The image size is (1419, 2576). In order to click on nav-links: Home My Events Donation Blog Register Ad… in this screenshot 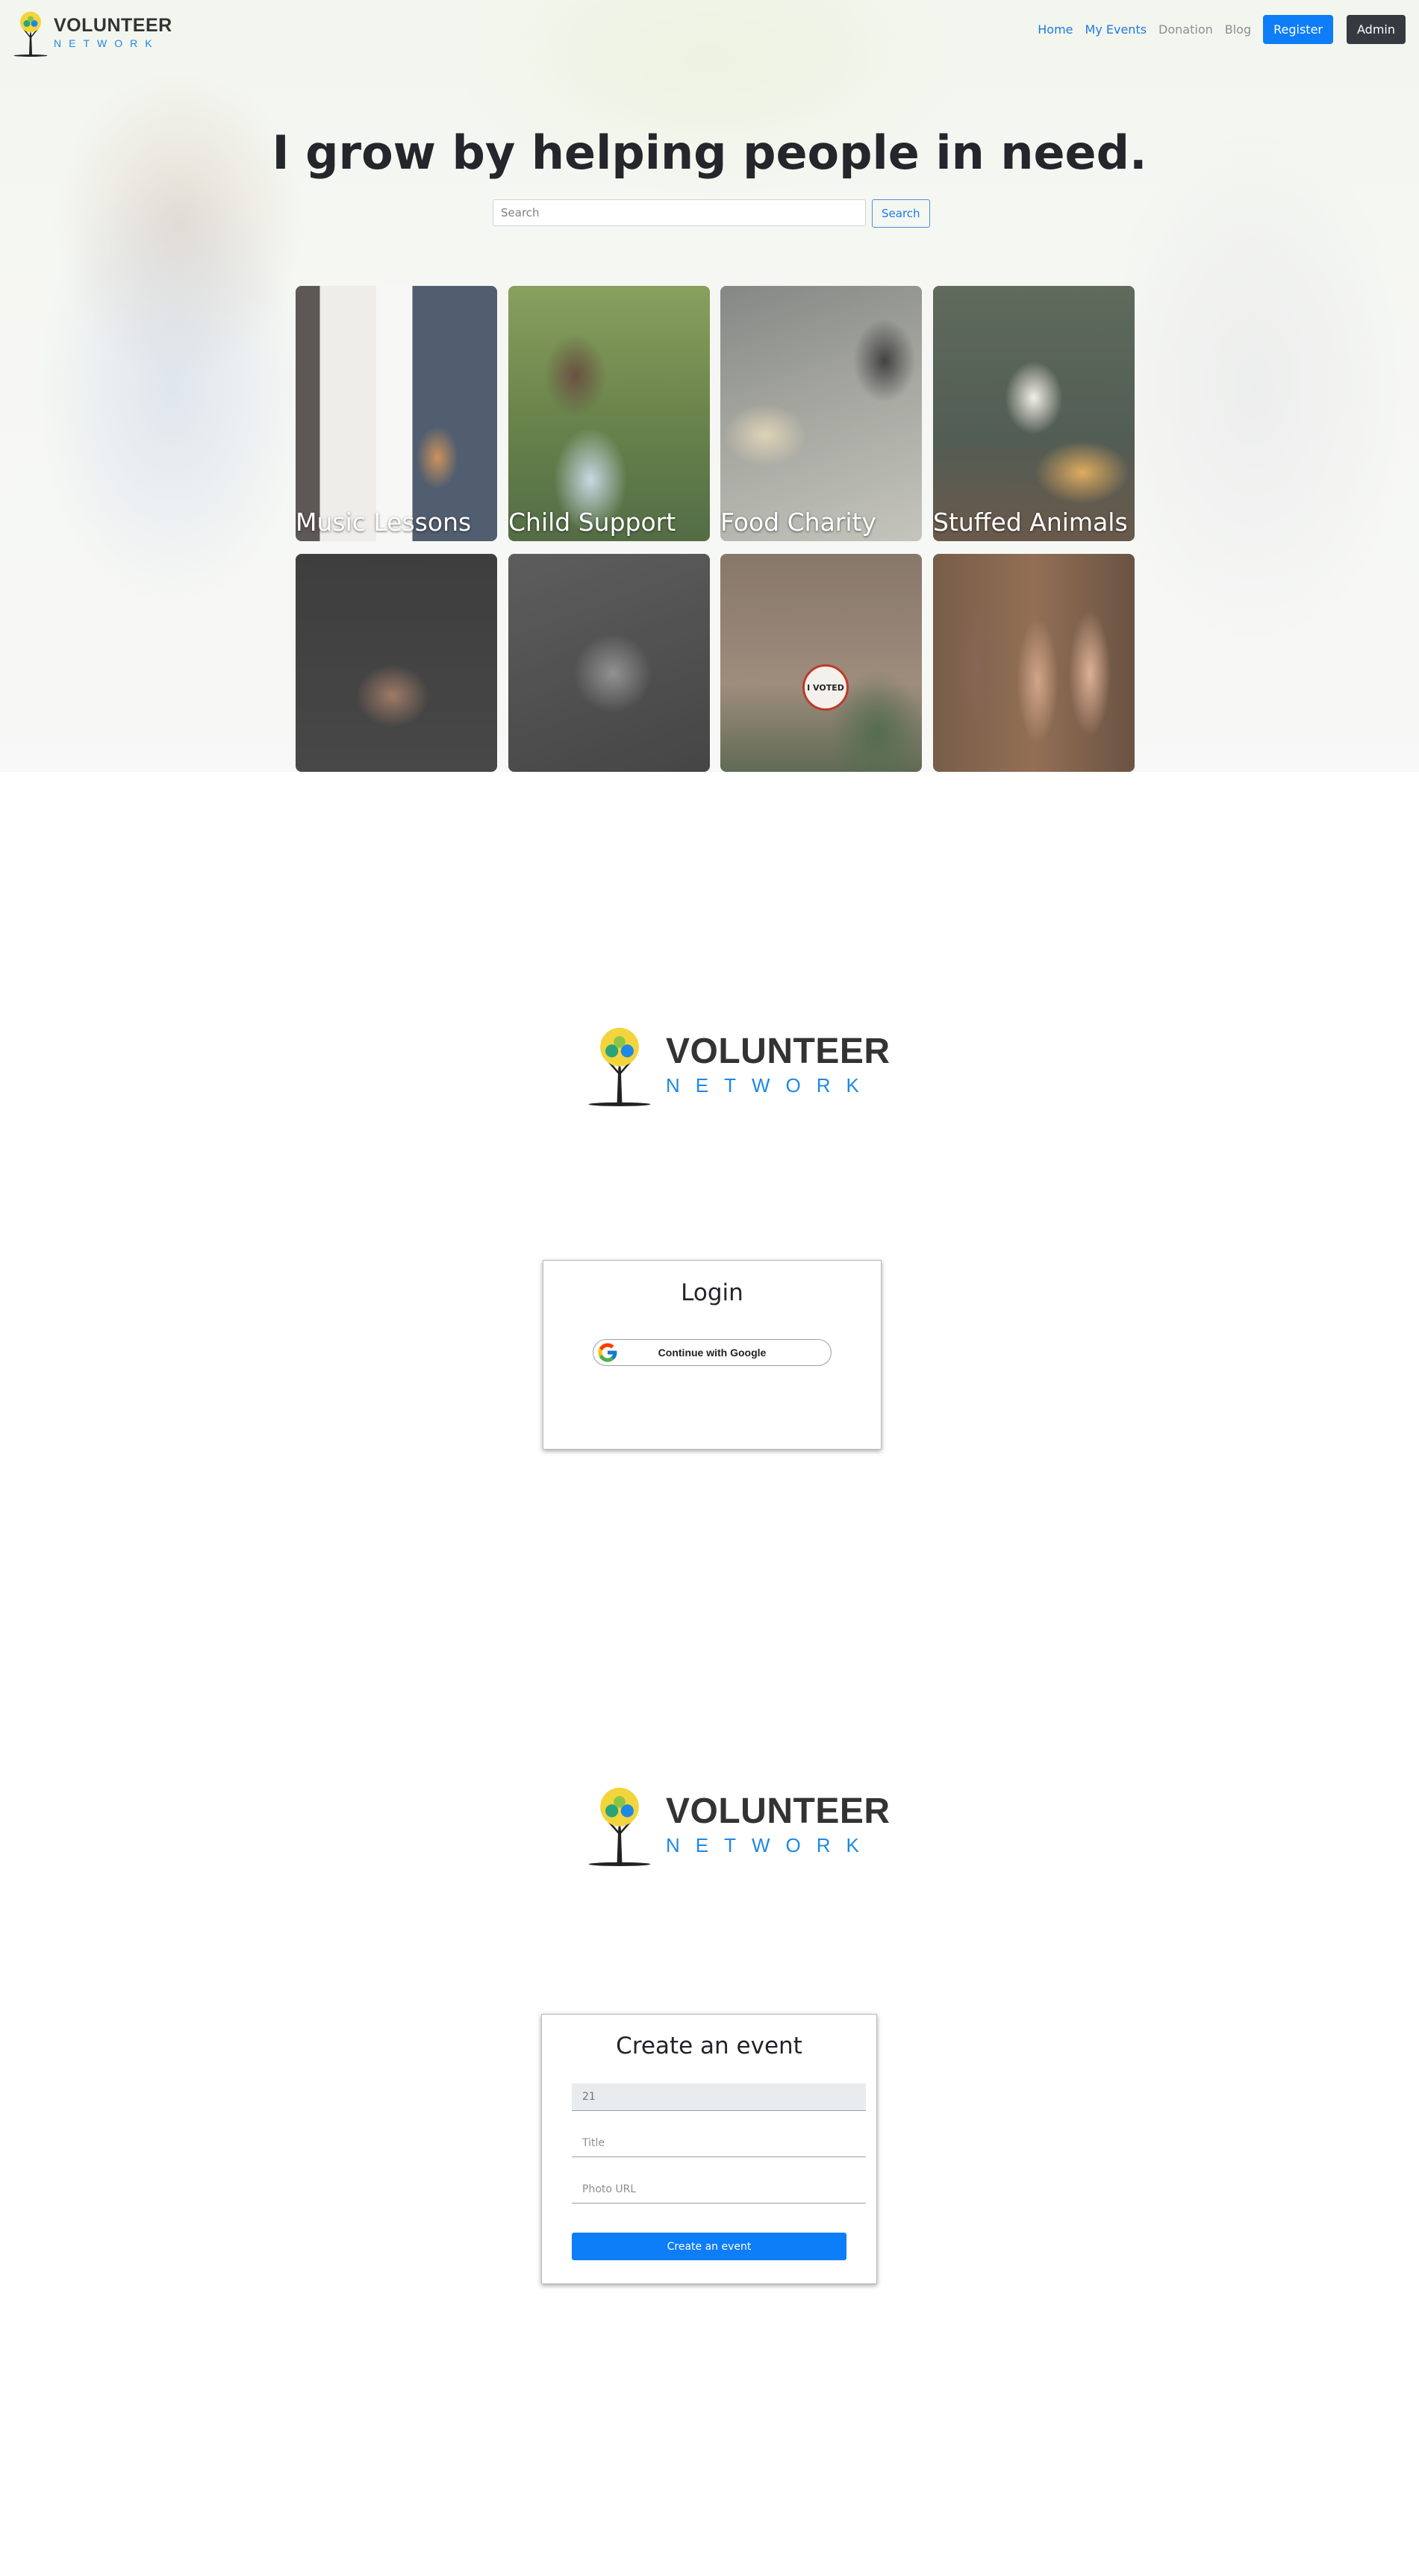, I will do `click(1216, 29)`.